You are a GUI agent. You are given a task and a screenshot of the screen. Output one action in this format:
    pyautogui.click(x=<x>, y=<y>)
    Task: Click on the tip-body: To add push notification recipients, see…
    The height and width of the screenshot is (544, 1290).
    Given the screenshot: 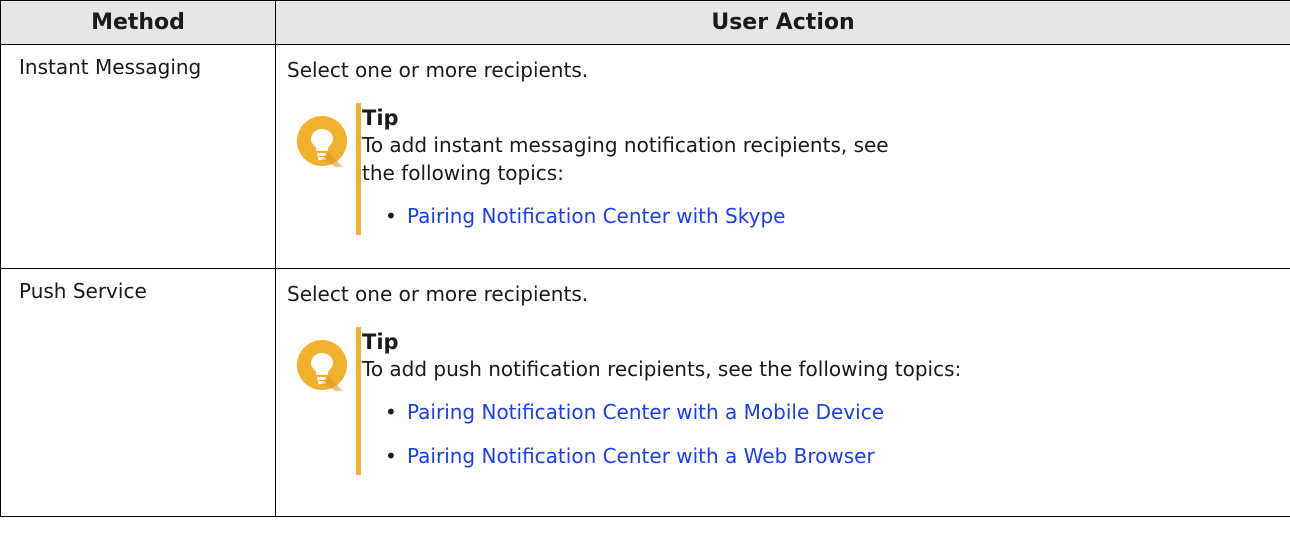 What is the action you would take?
    pyautogui.click(x=662, y=369)
    